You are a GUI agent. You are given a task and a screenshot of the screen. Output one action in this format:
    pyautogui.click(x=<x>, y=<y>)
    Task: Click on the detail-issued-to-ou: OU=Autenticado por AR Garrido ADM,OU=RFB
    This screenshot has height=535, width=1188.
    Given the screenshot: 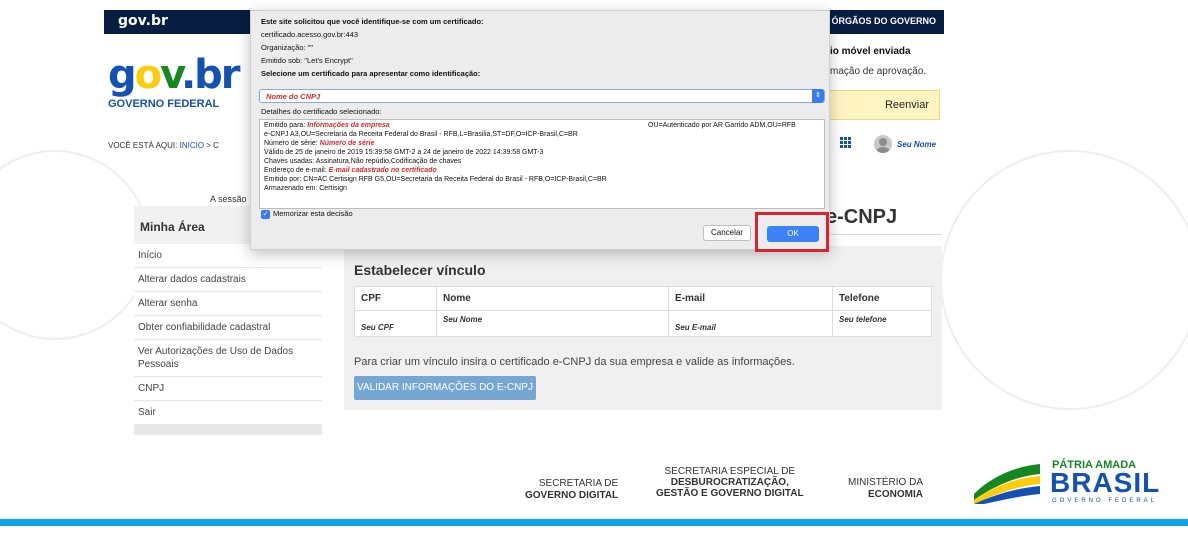 What is the action you would take?
    pyautogui.click(x=722, y=125)
    